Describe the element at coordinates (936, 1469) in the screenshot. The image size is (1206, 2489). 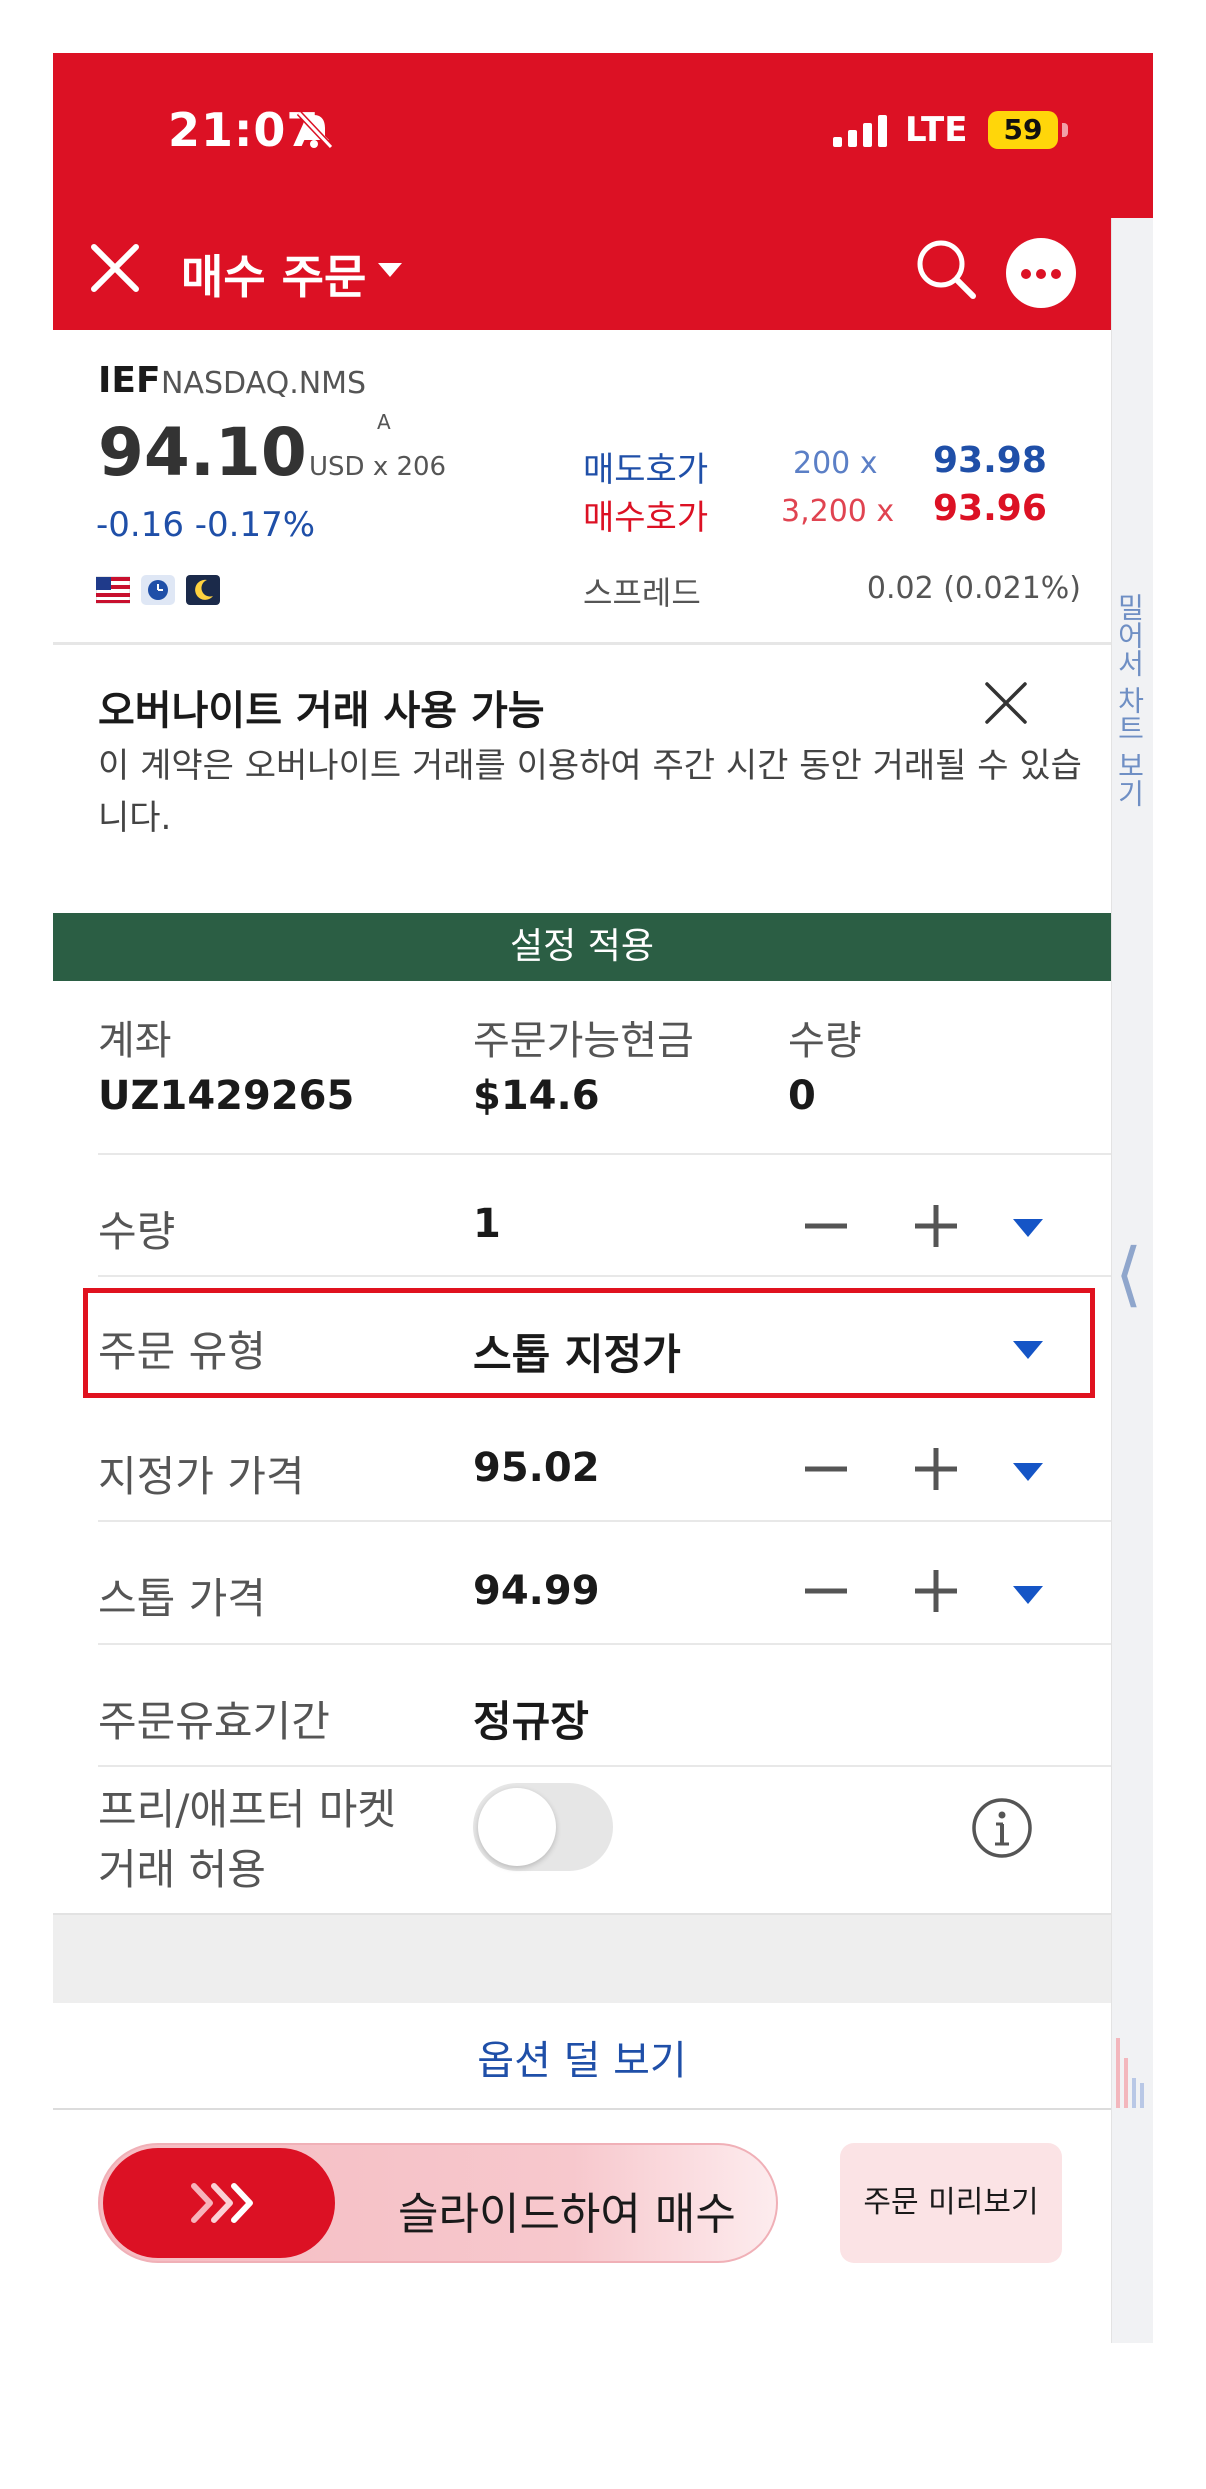
I see `limit-price-increment-button` at that location.